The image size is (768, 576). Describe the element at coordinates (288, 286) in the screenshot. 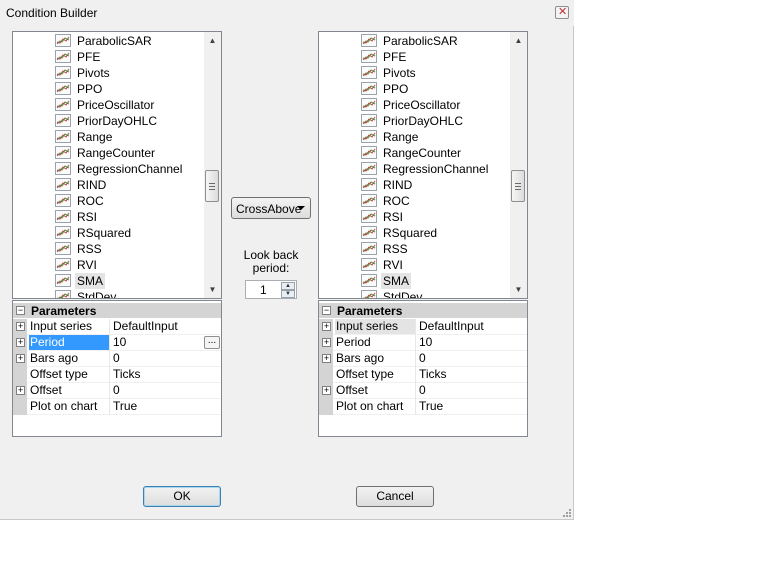

I see `spin-up-icon: ▲` at that location.